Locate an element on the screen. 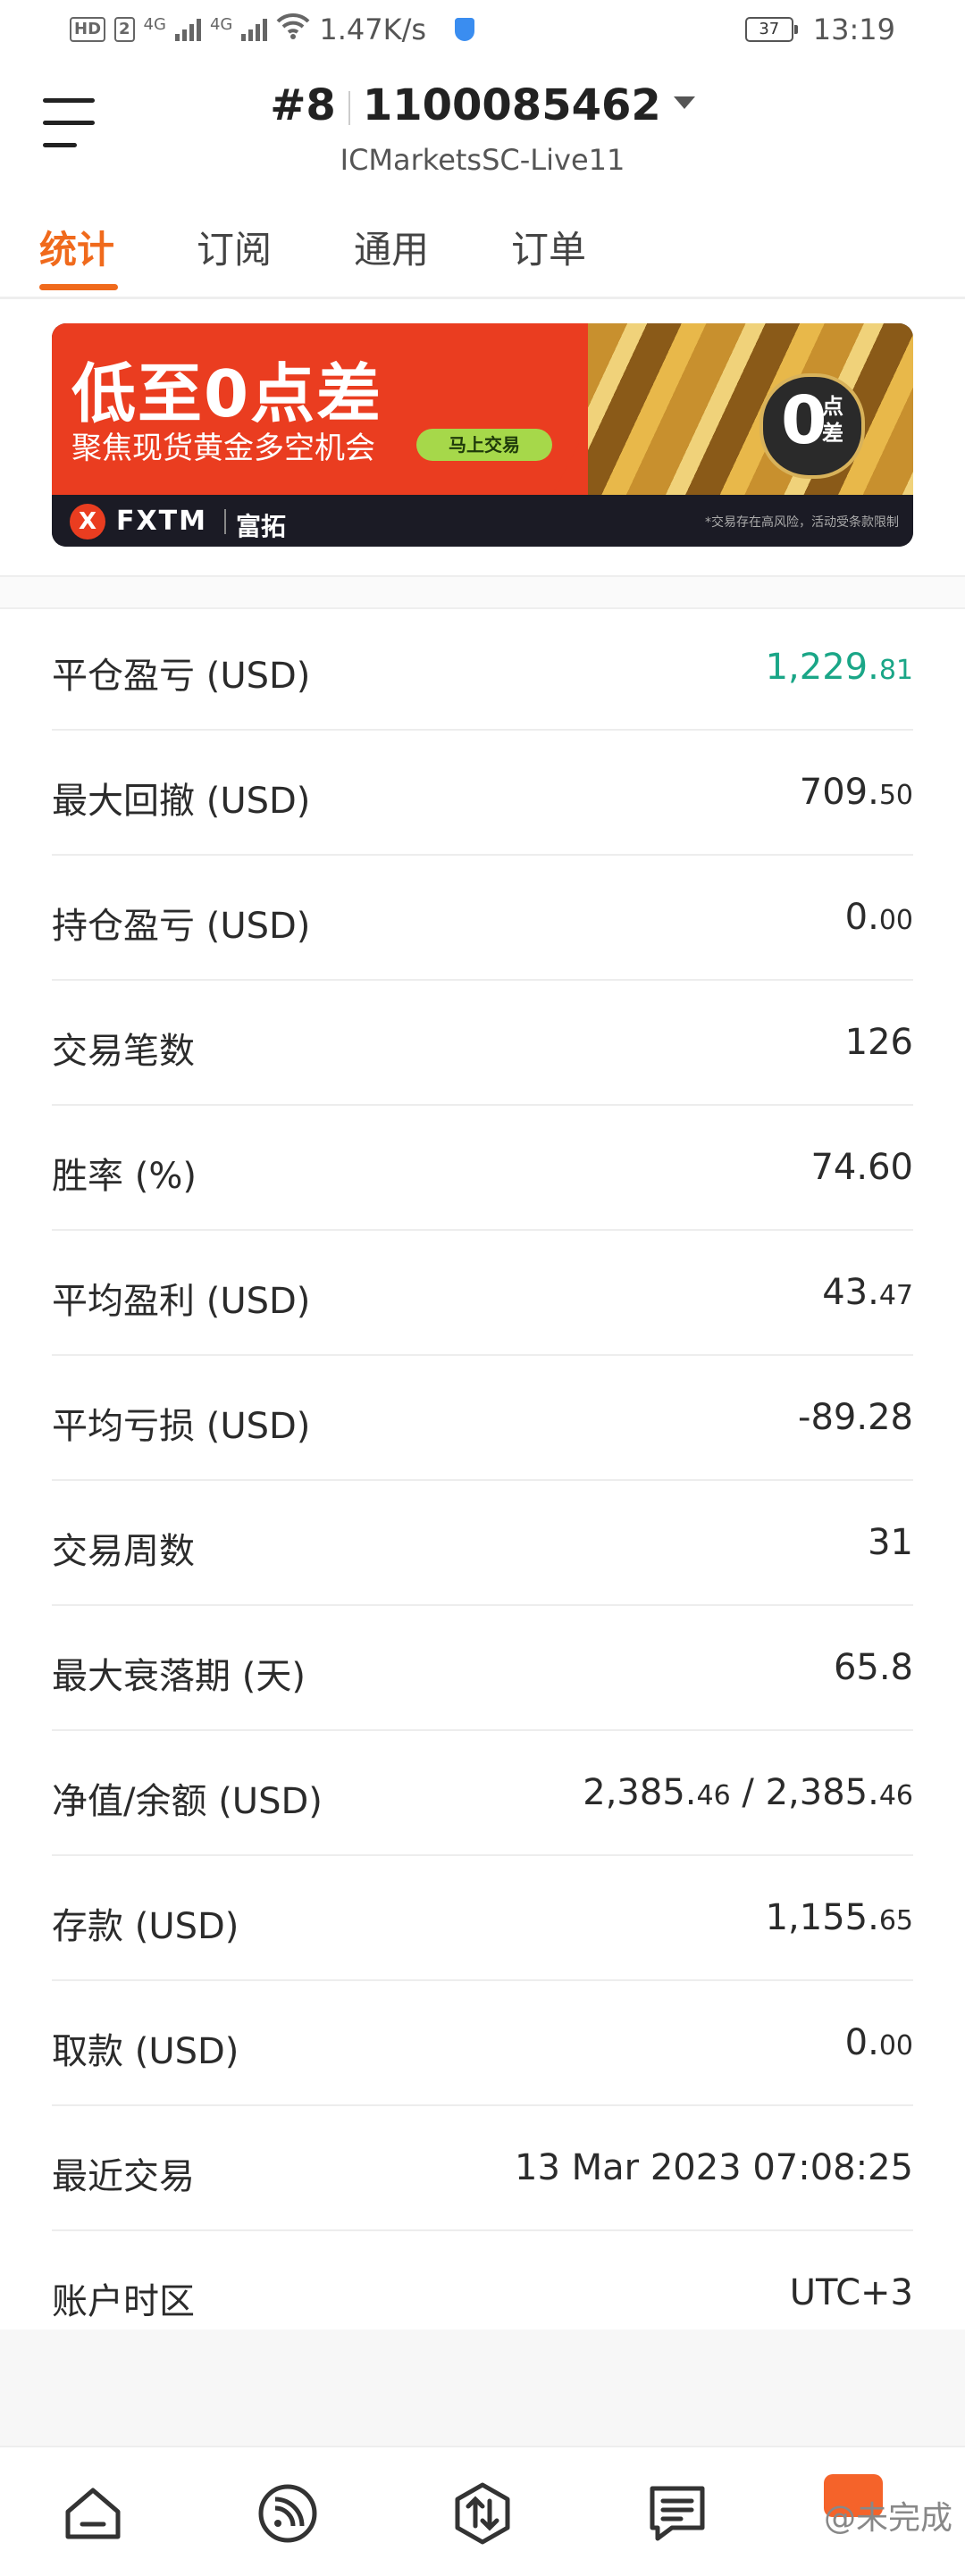  stat-label: 持仓盈亏 (USD) is located at coordinates (181, 927).